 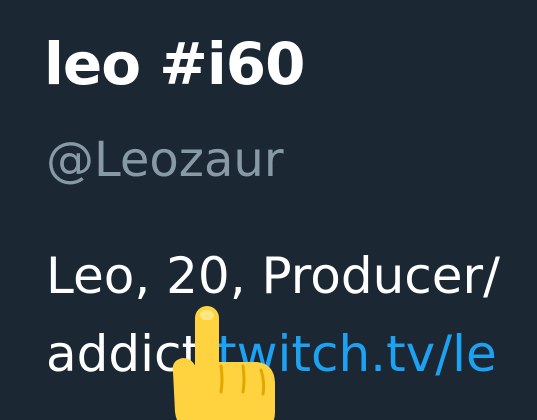 I want to click on pointing-hand-icon, so click(x=223, y=363).